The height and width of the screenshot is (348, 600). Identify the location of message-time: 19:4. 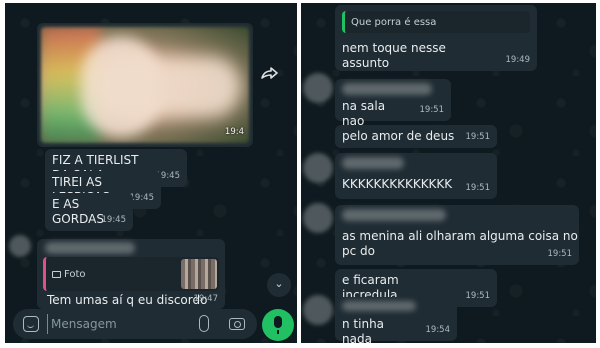
(234, 132).